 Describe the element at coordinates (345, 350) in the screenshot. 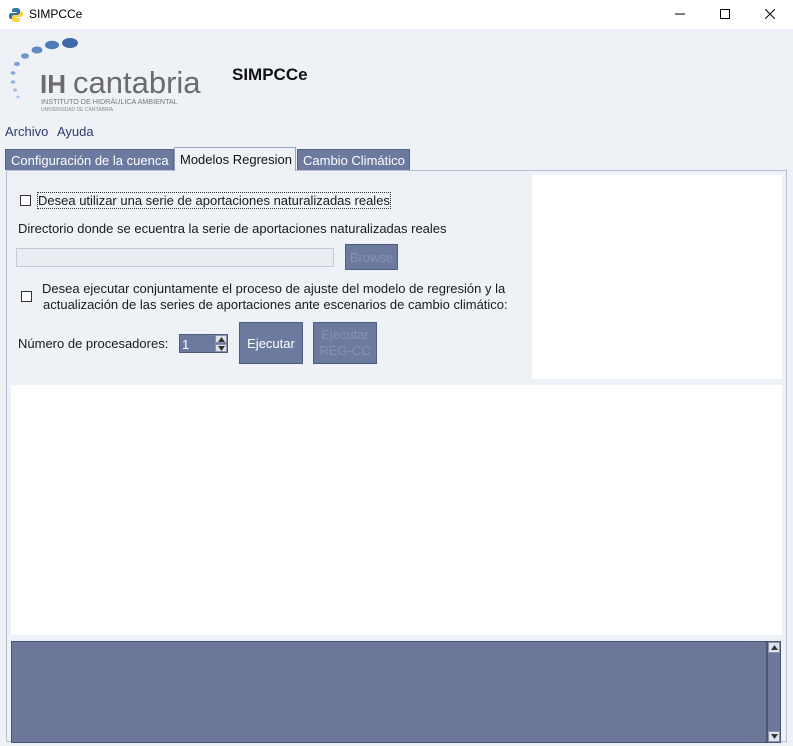

I see `run-reg-cc-line2: REG-CC` at that location.